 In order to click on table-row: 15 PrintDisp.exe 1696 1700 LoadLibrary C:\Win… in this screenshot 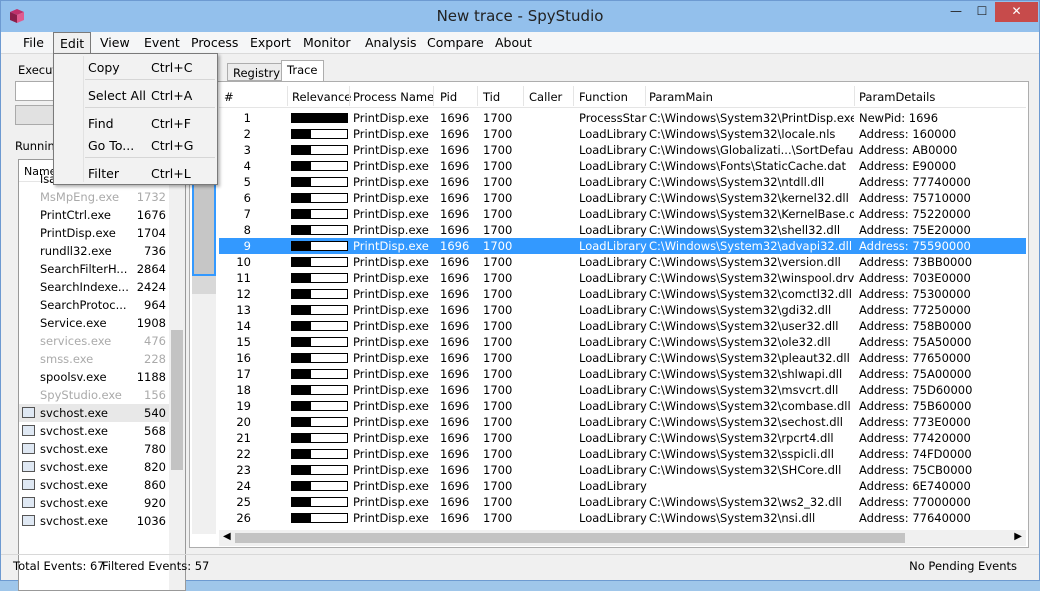, I will do `click(622, 342)`.